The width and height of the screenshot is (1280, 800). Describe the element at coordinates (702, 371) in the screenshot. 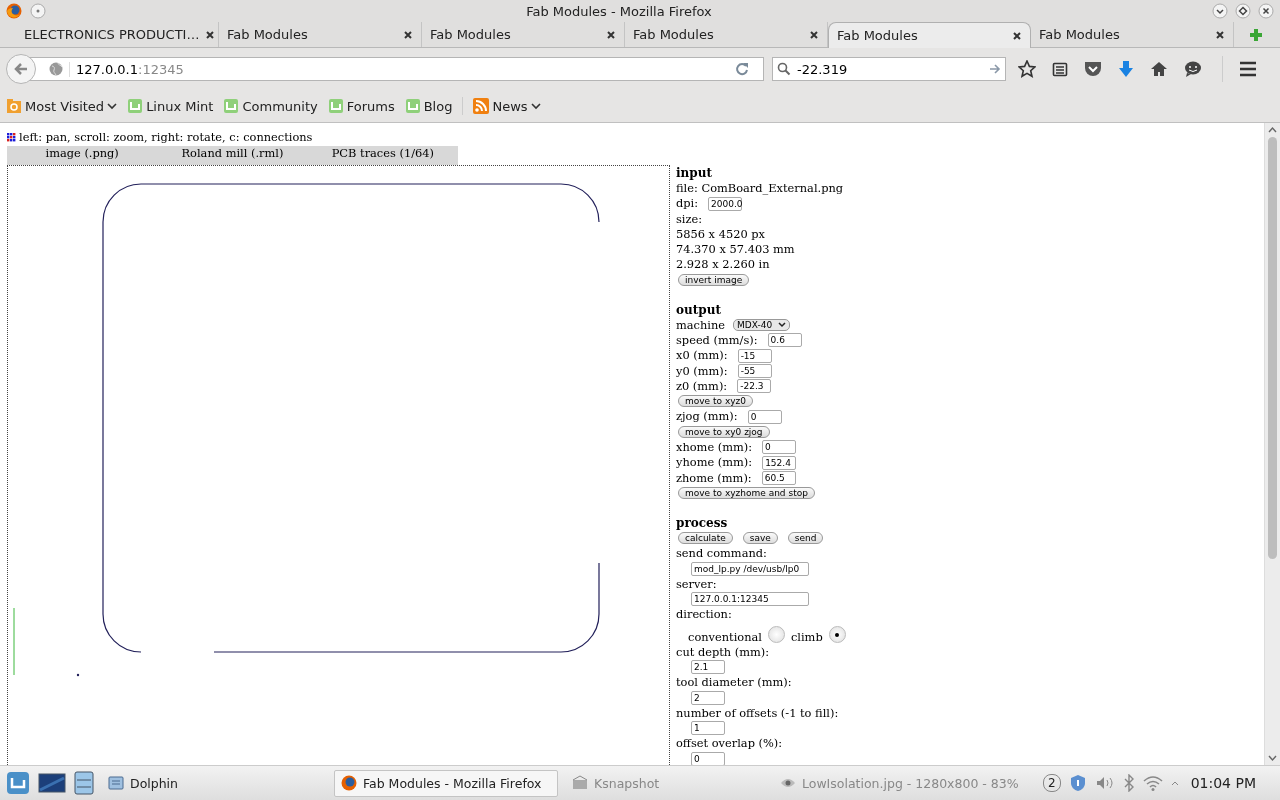

I see `field-label: y0 (mm):` at that location.